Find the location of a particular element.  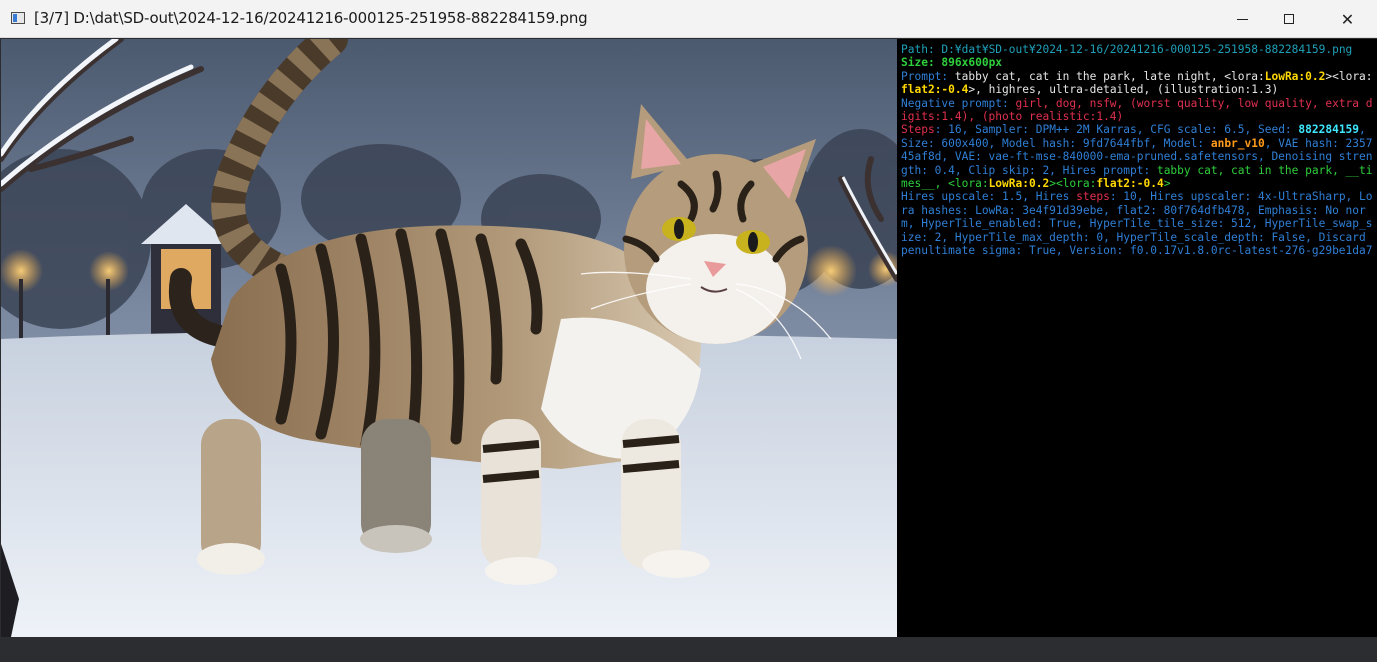

maximize-button is located at coordinates (1289, 19).